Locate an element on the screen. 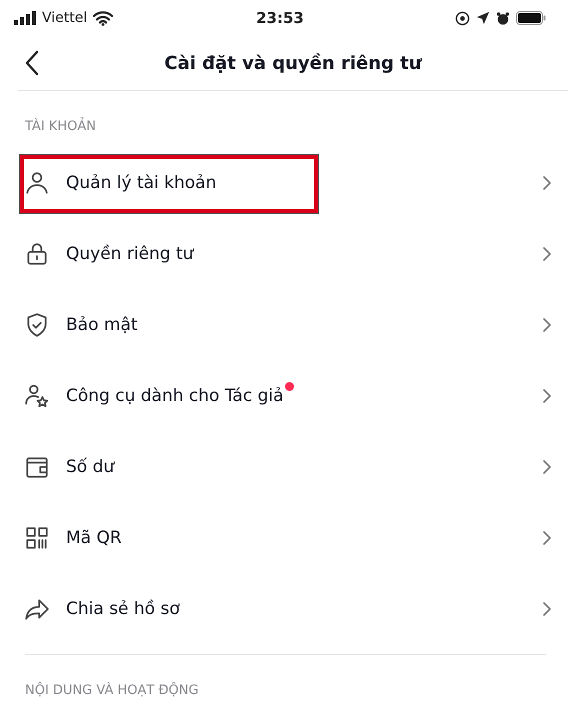  carrier-name: Viettel is located at coordinates (65, 18).